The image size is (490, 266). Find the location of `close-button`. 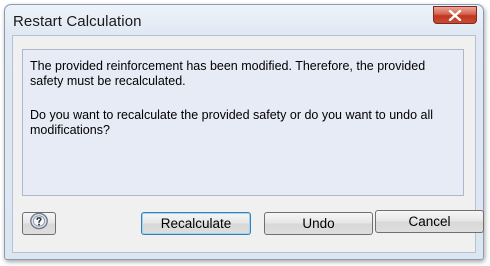

close-button is located at coordinates (455, 15).